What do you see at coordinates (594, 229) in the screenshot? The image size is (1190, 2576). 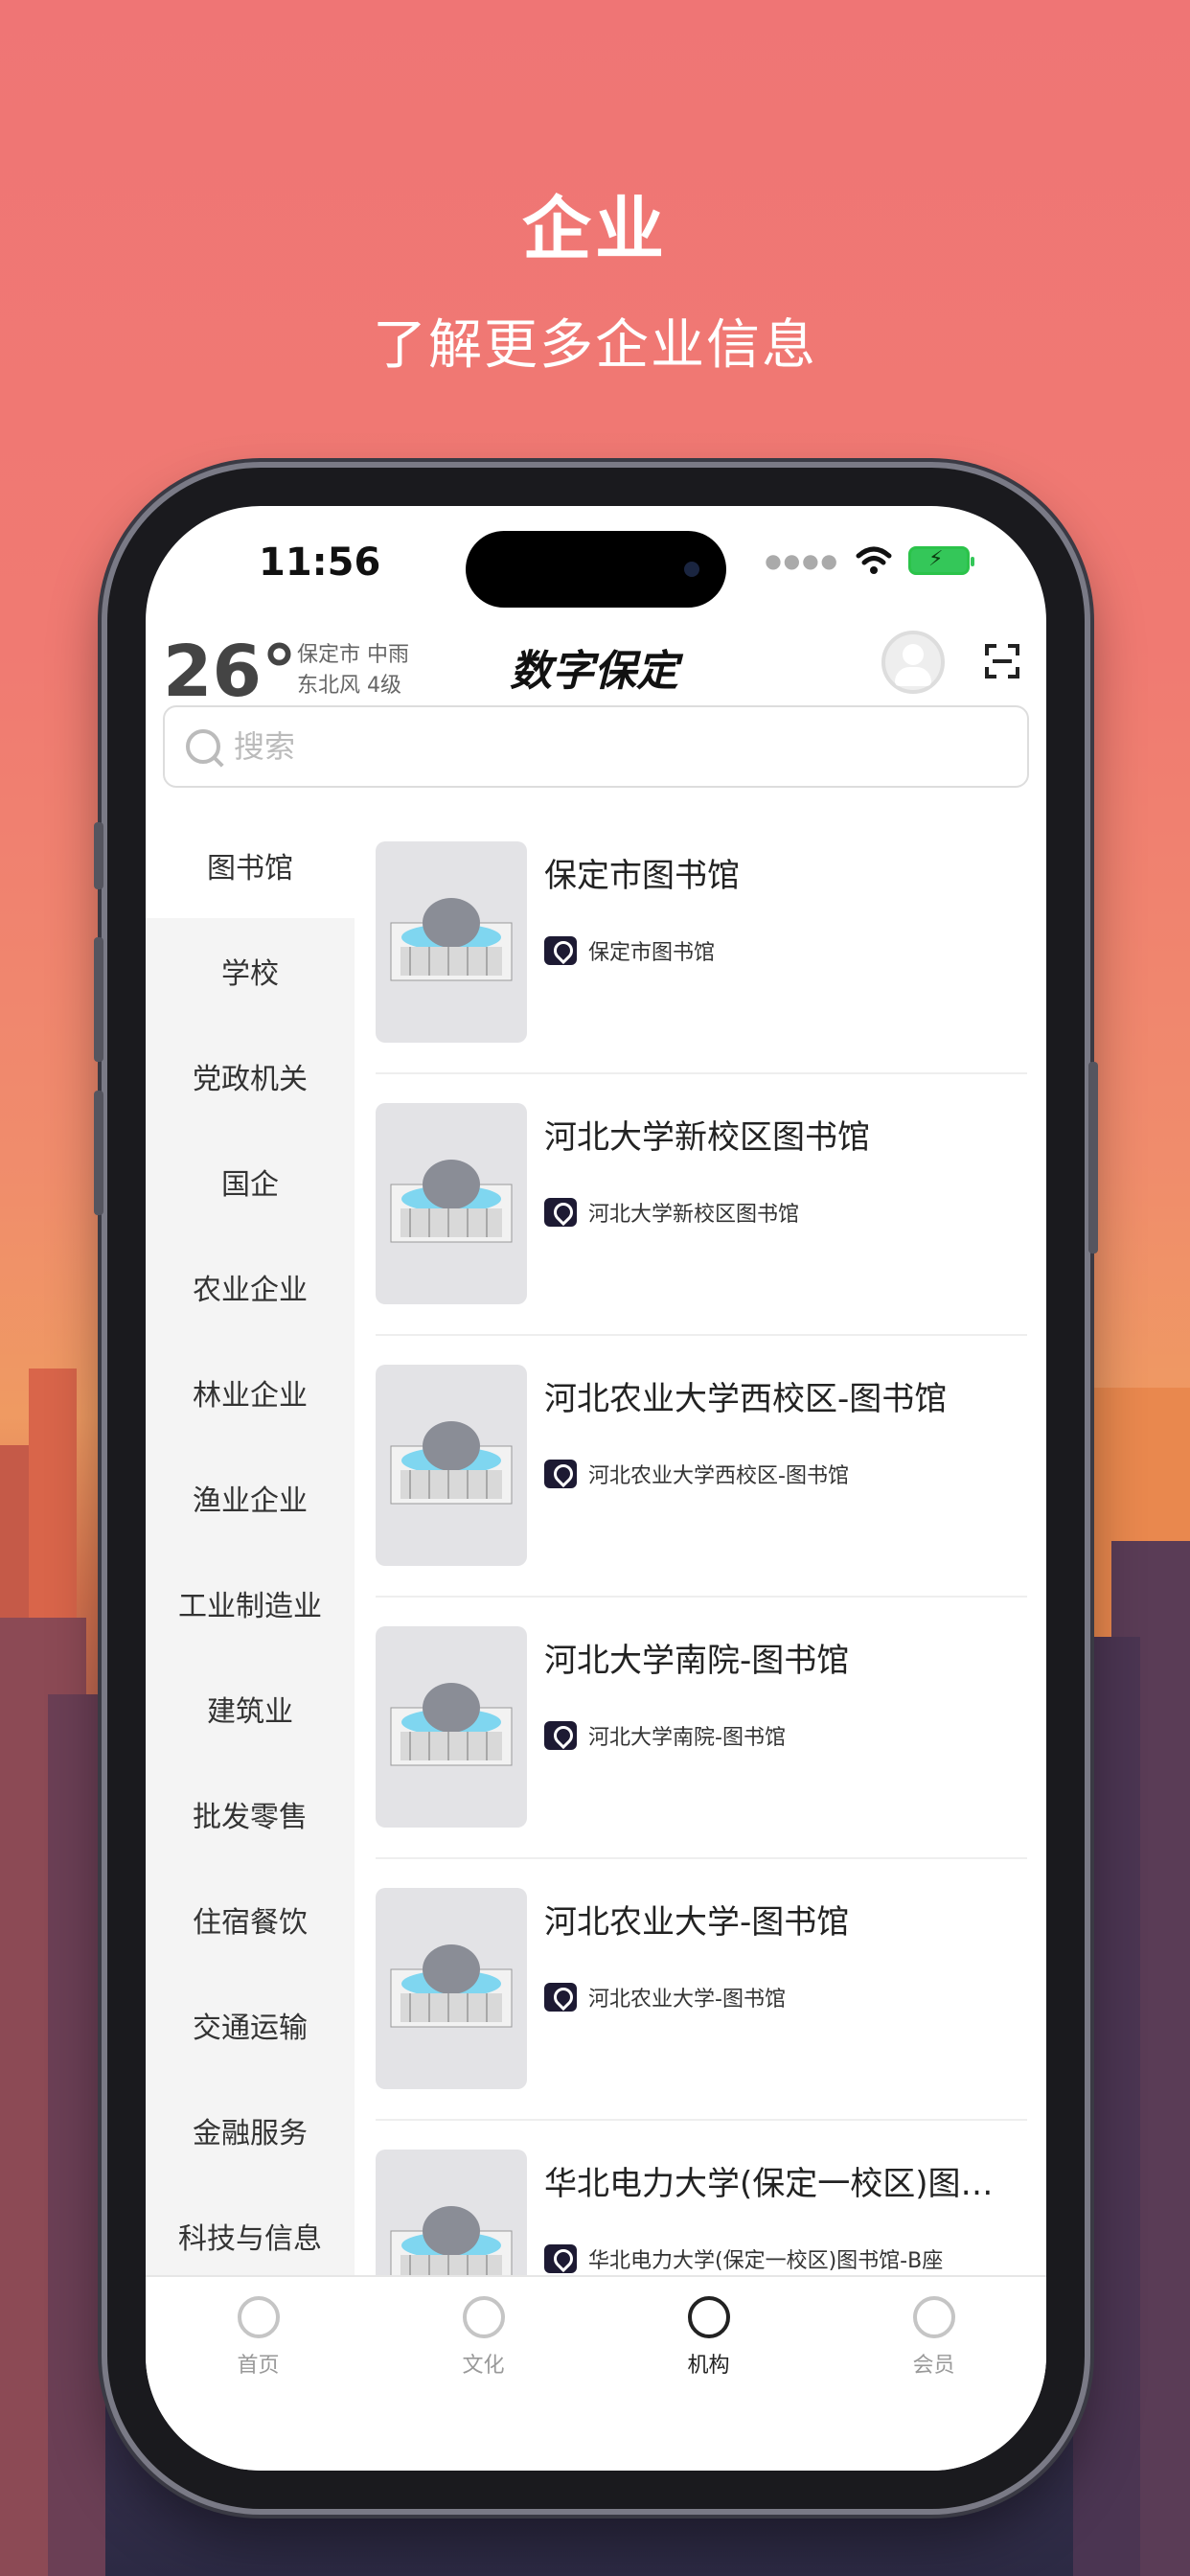 I see `promo-title: 企业` at bounding box center [594, 229].